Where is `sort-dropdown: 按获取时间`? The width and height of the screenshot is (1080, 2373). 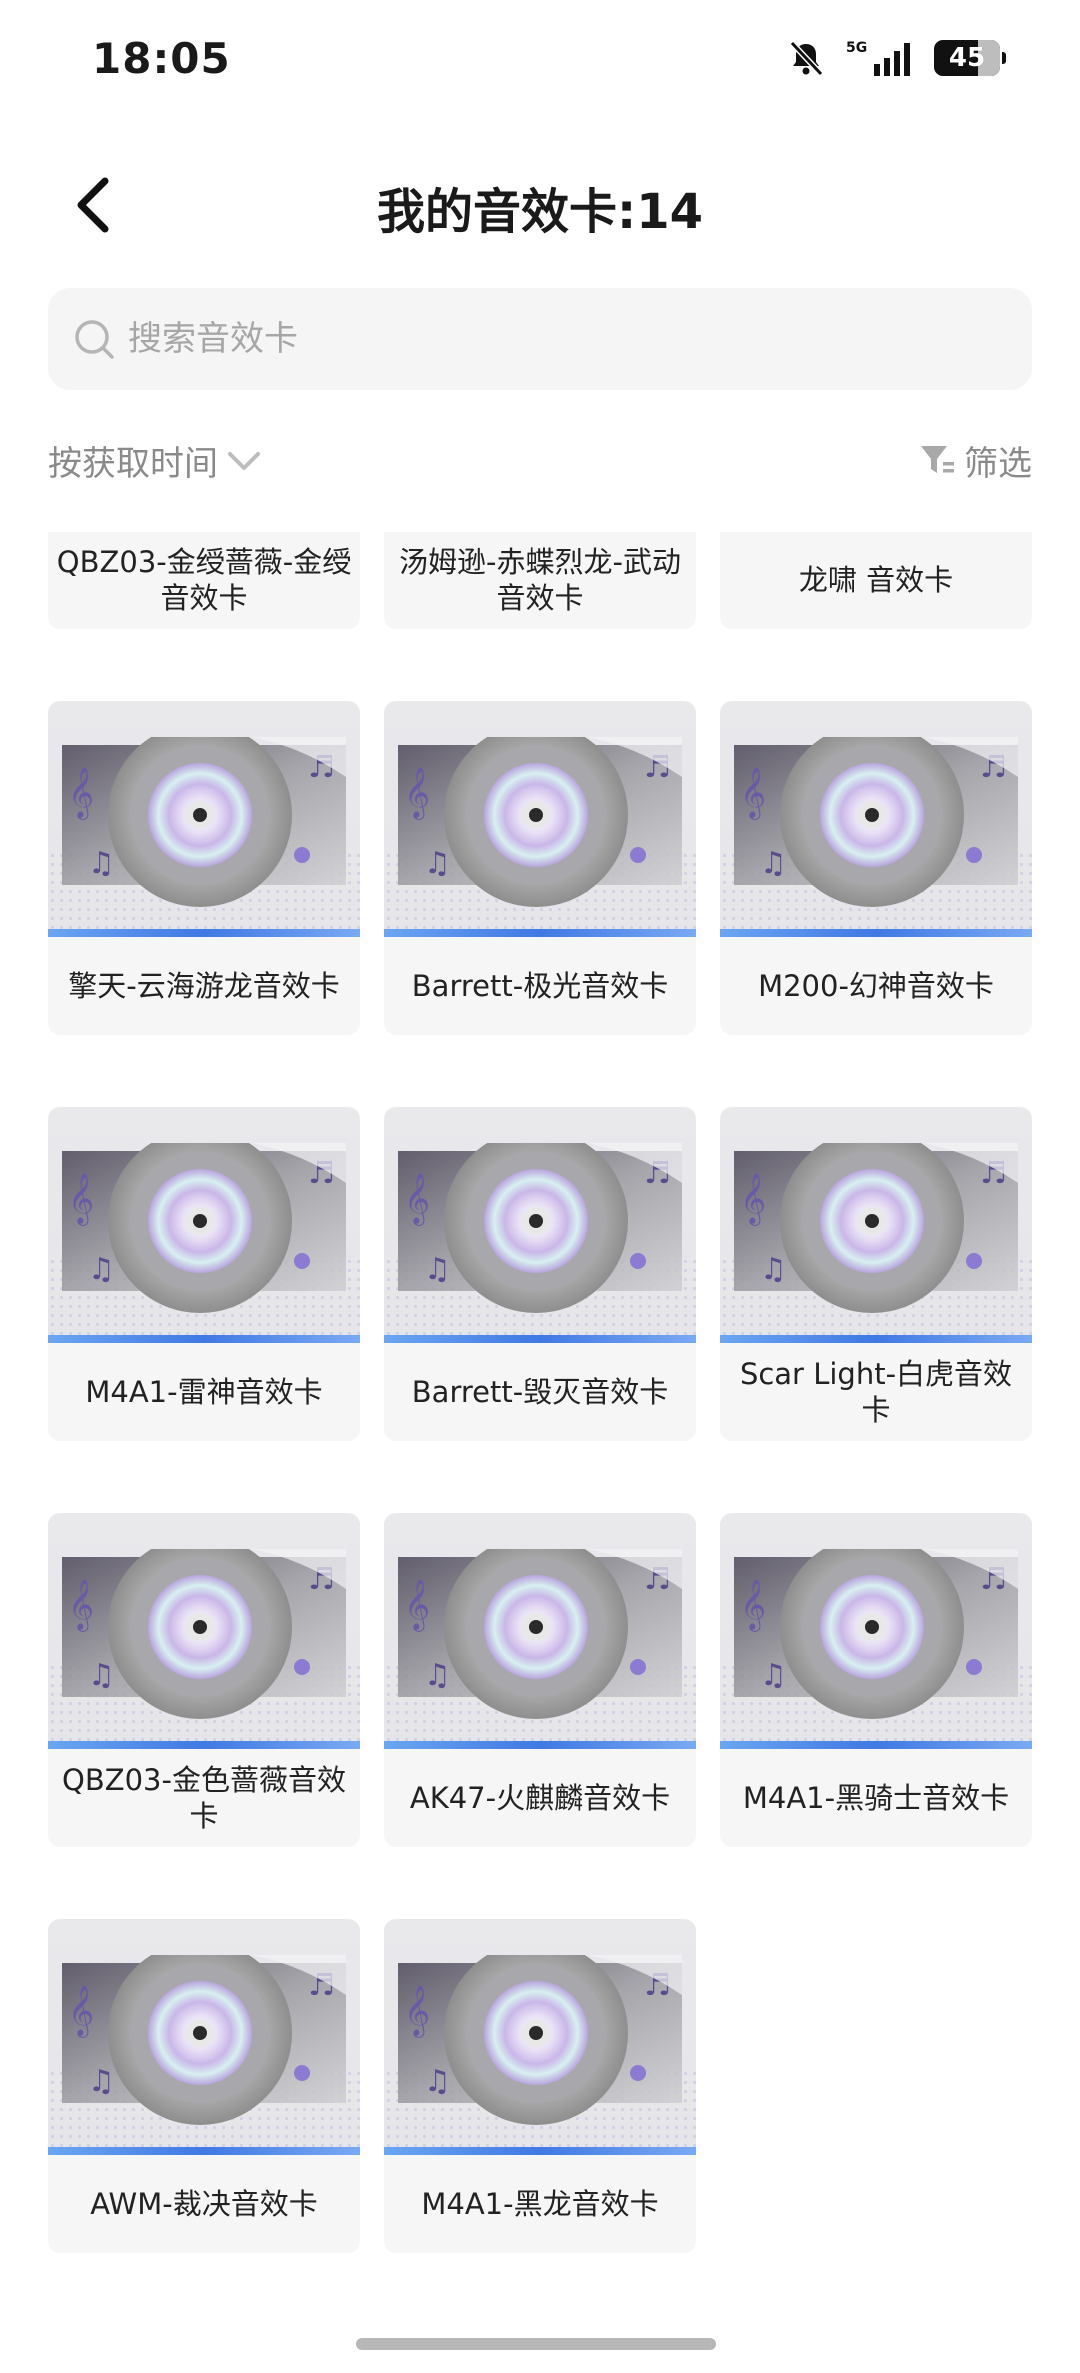 sort-dropdown: 按获取时间 is located at coordinates (155, 460).